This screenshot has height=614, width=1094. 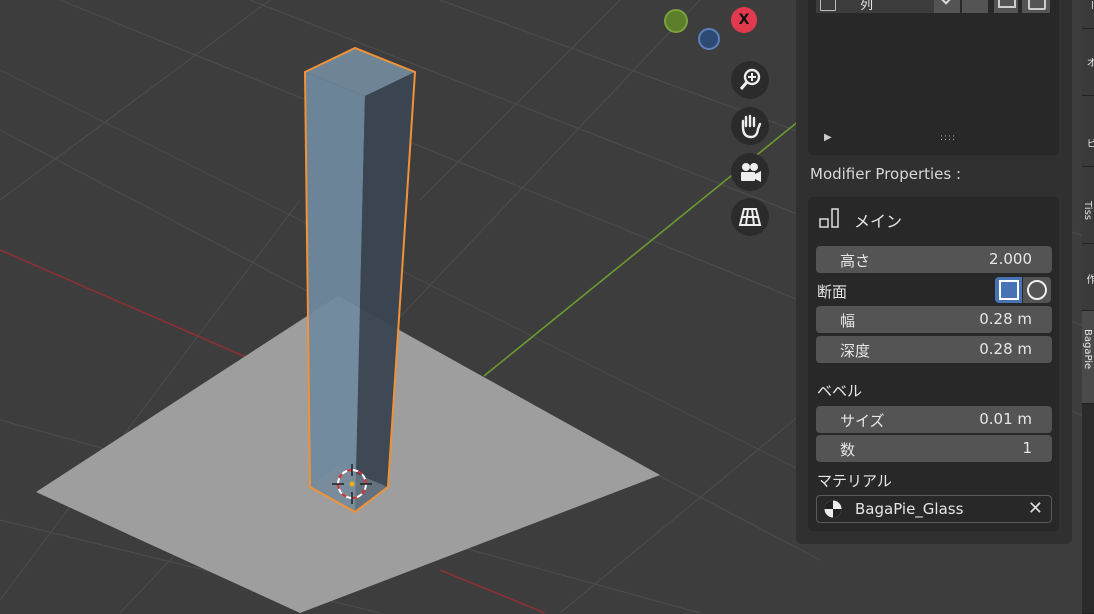 I want to click on display-toggle-button, so click(x=1006, y=6).